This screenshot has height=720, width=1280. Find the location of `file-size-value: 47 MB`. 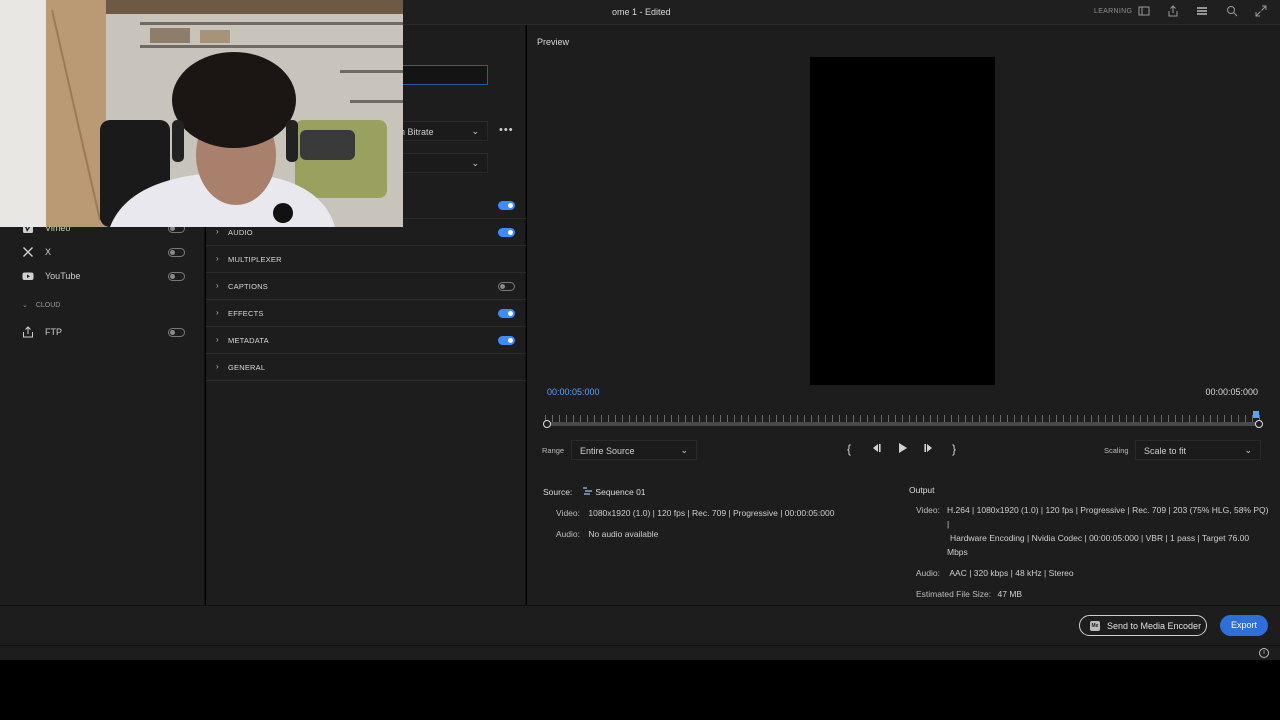

file-size-value: 47 MB is located at coordinates (1010, 594).